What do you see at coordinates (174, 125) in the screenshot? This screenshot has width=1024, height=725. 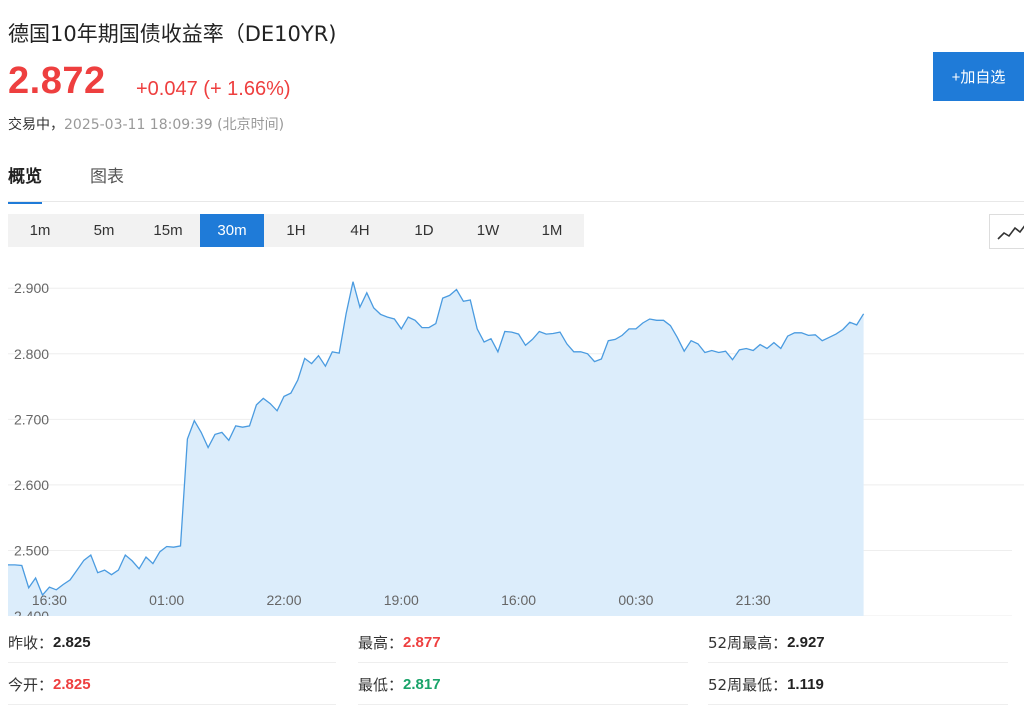 I see `trading-timestamp: 2025-03-11 18:09:39 (北京时间)` at bounding box center [174, 125].